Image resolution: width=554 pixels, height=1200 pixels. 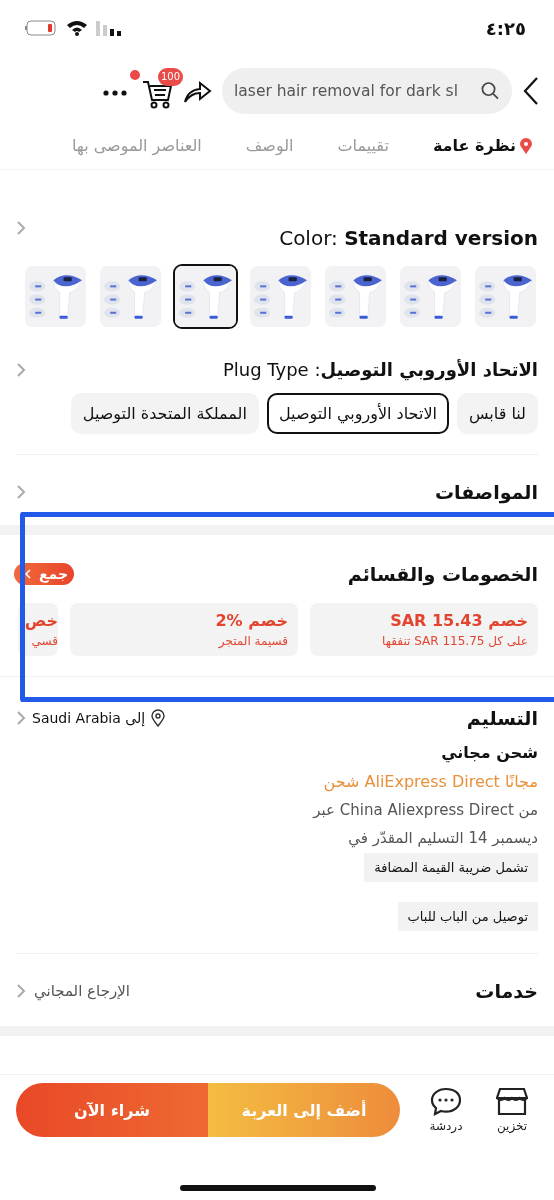 I want to click on service-text: الإرجاع المجاني, so click(x=82, y=991).